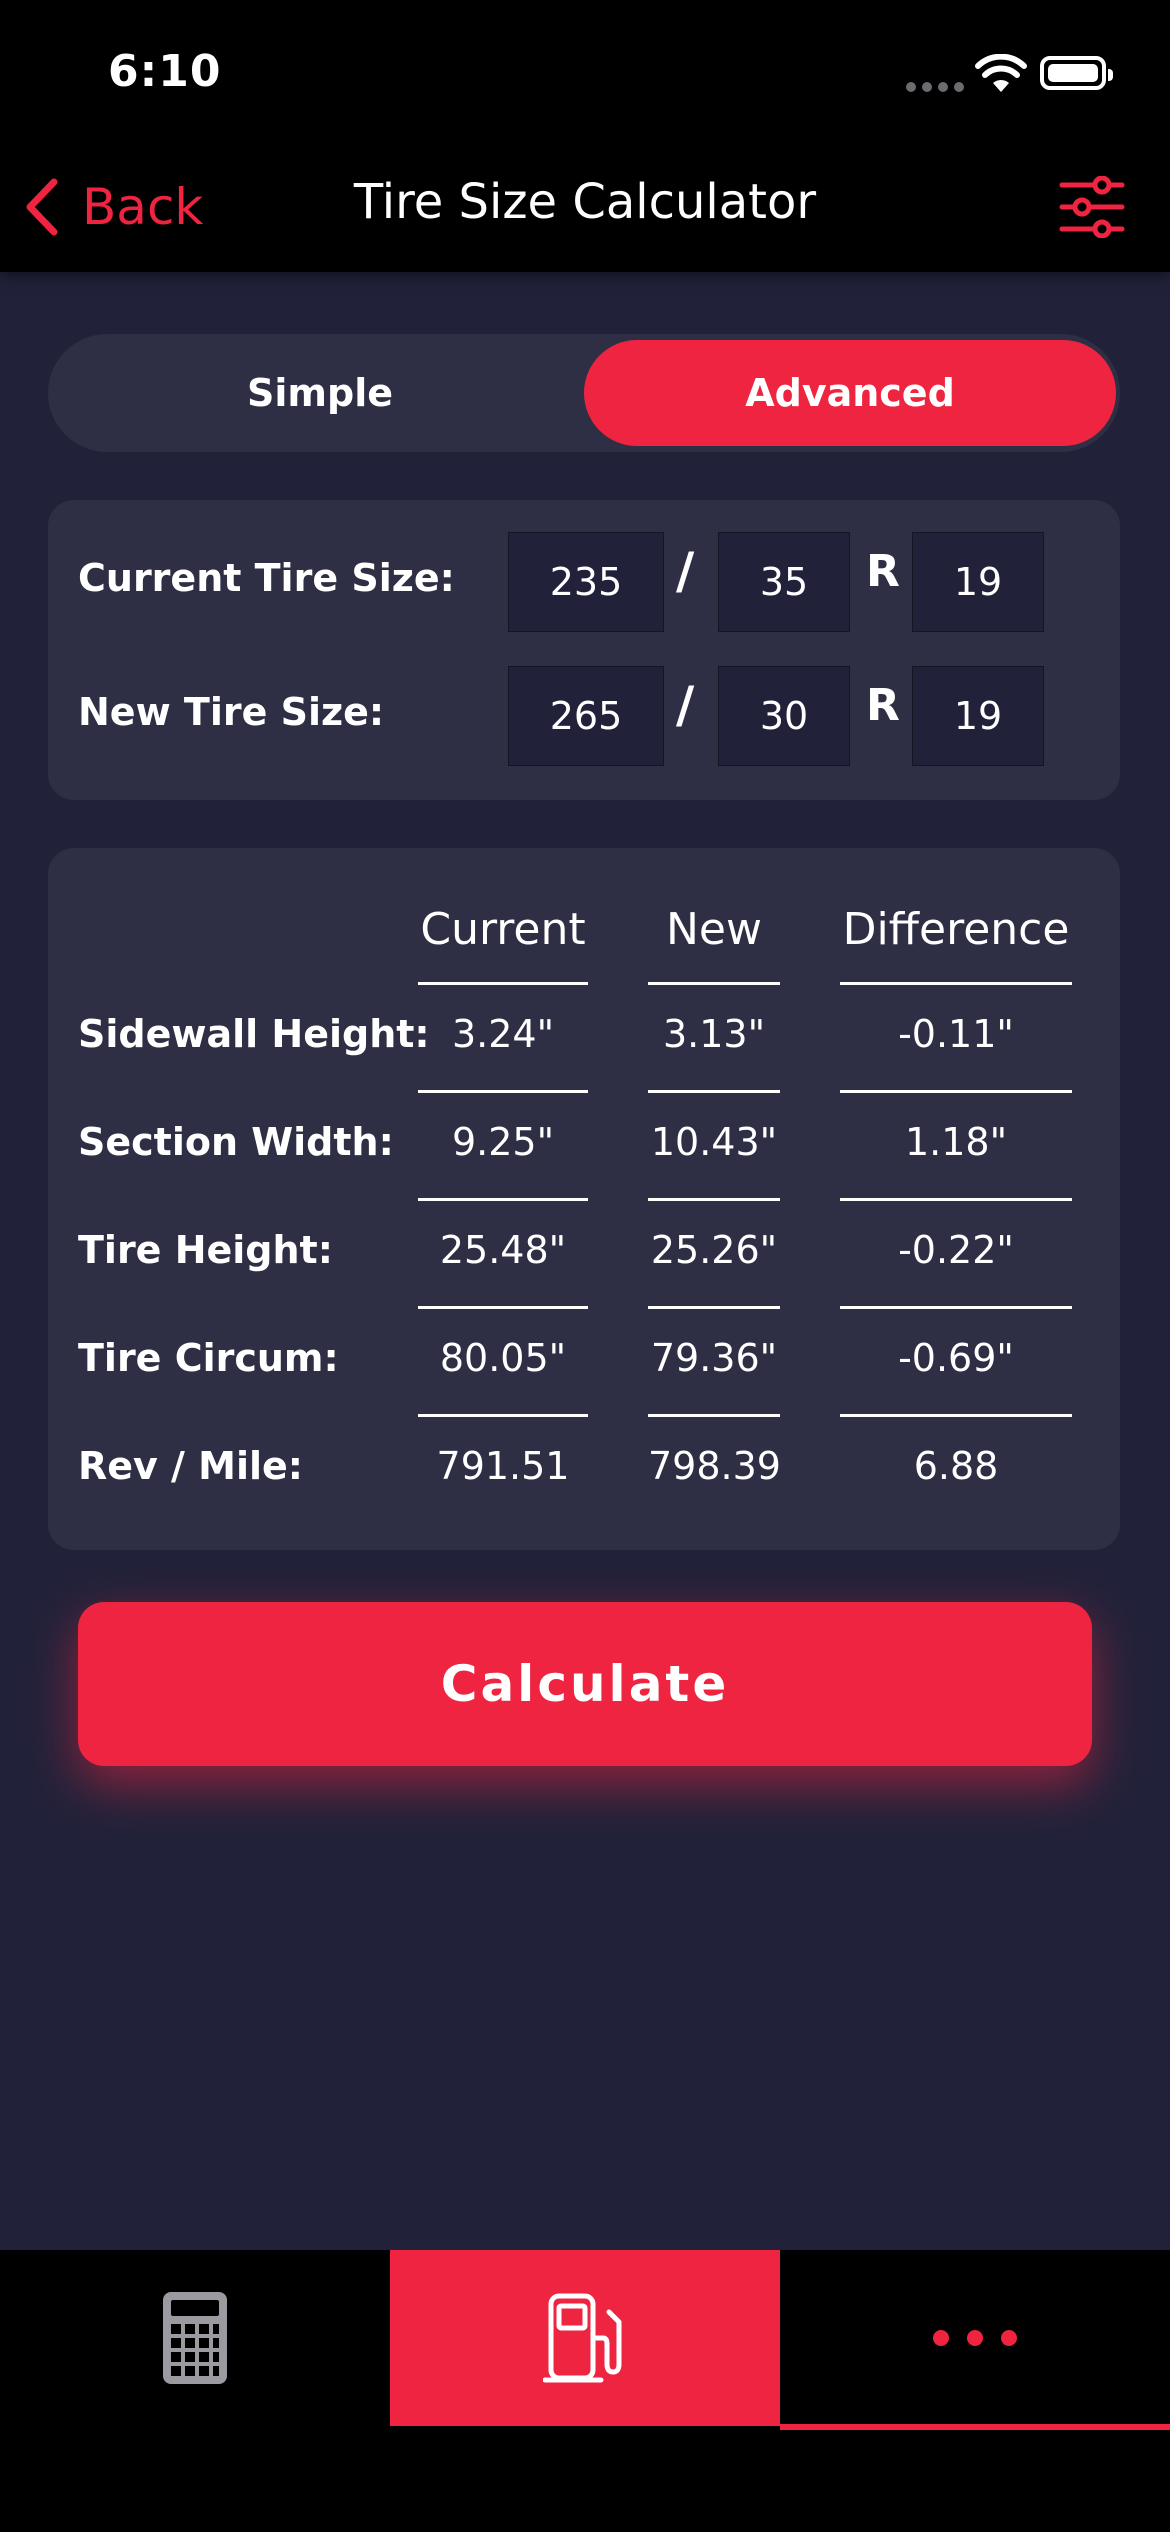 This screenshot has height=2532, width=1170. I want to click on mode-segmented-control: Simple Advanced, so click(584, 393).